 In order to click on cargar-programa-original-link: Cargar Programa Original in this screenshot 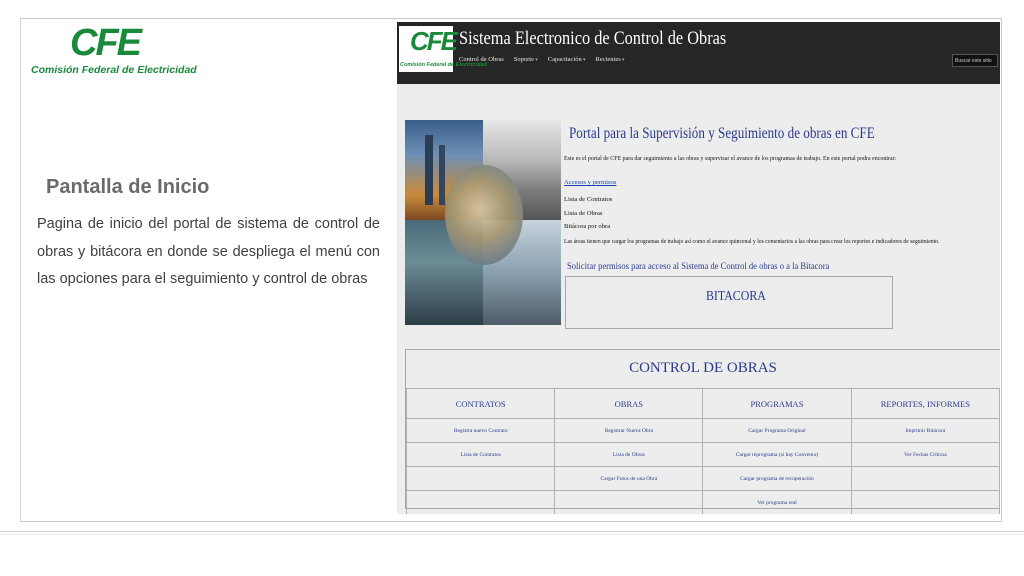, I will do `click(777, 430)`.